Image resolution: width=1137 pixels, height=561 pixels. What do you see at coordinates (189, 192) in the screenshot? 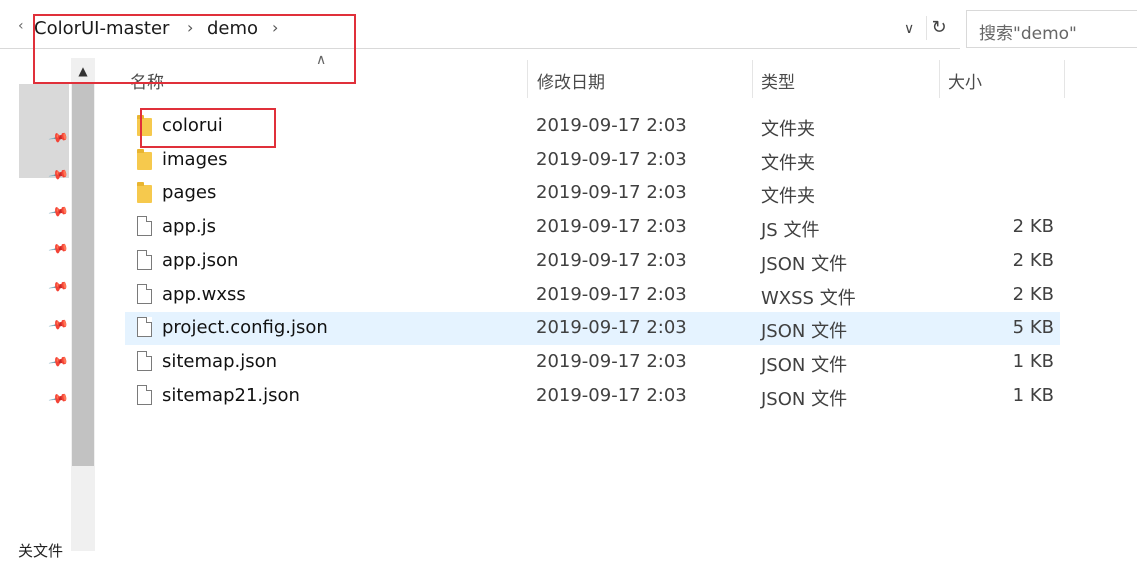
I see `file-name: pages` at bounding box center [189, 192].